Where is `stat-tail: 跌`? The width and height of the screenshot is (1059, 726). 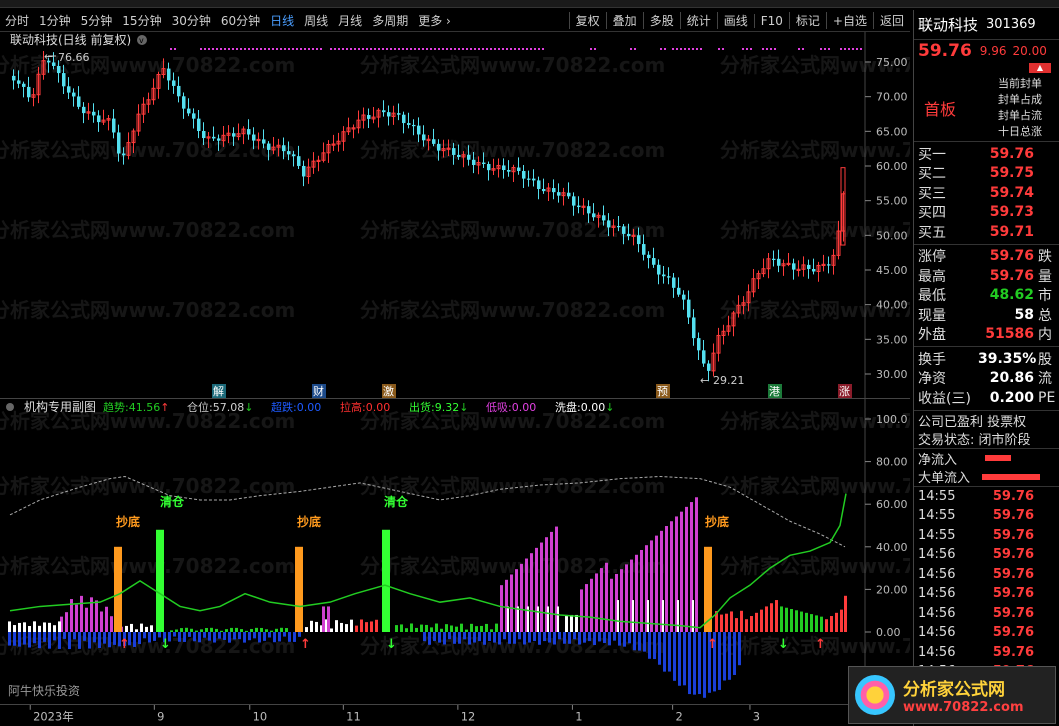
stat-tail: 跌 is located at coordinates (1045, 257).